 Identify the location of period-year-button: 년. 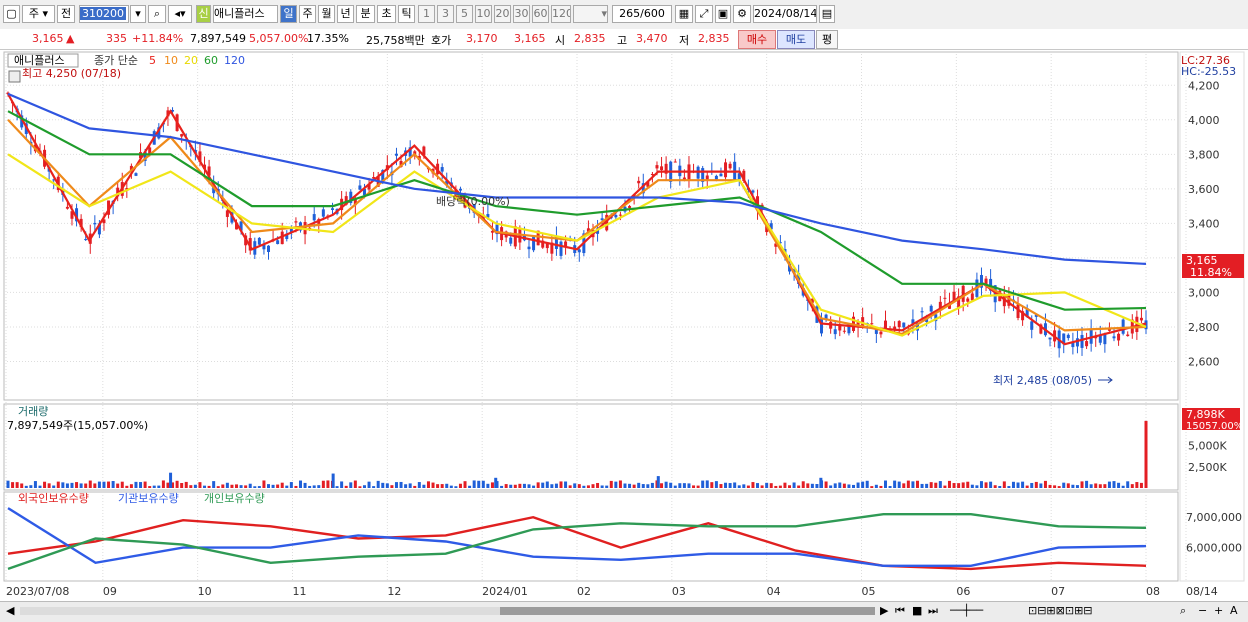
(345, 14).